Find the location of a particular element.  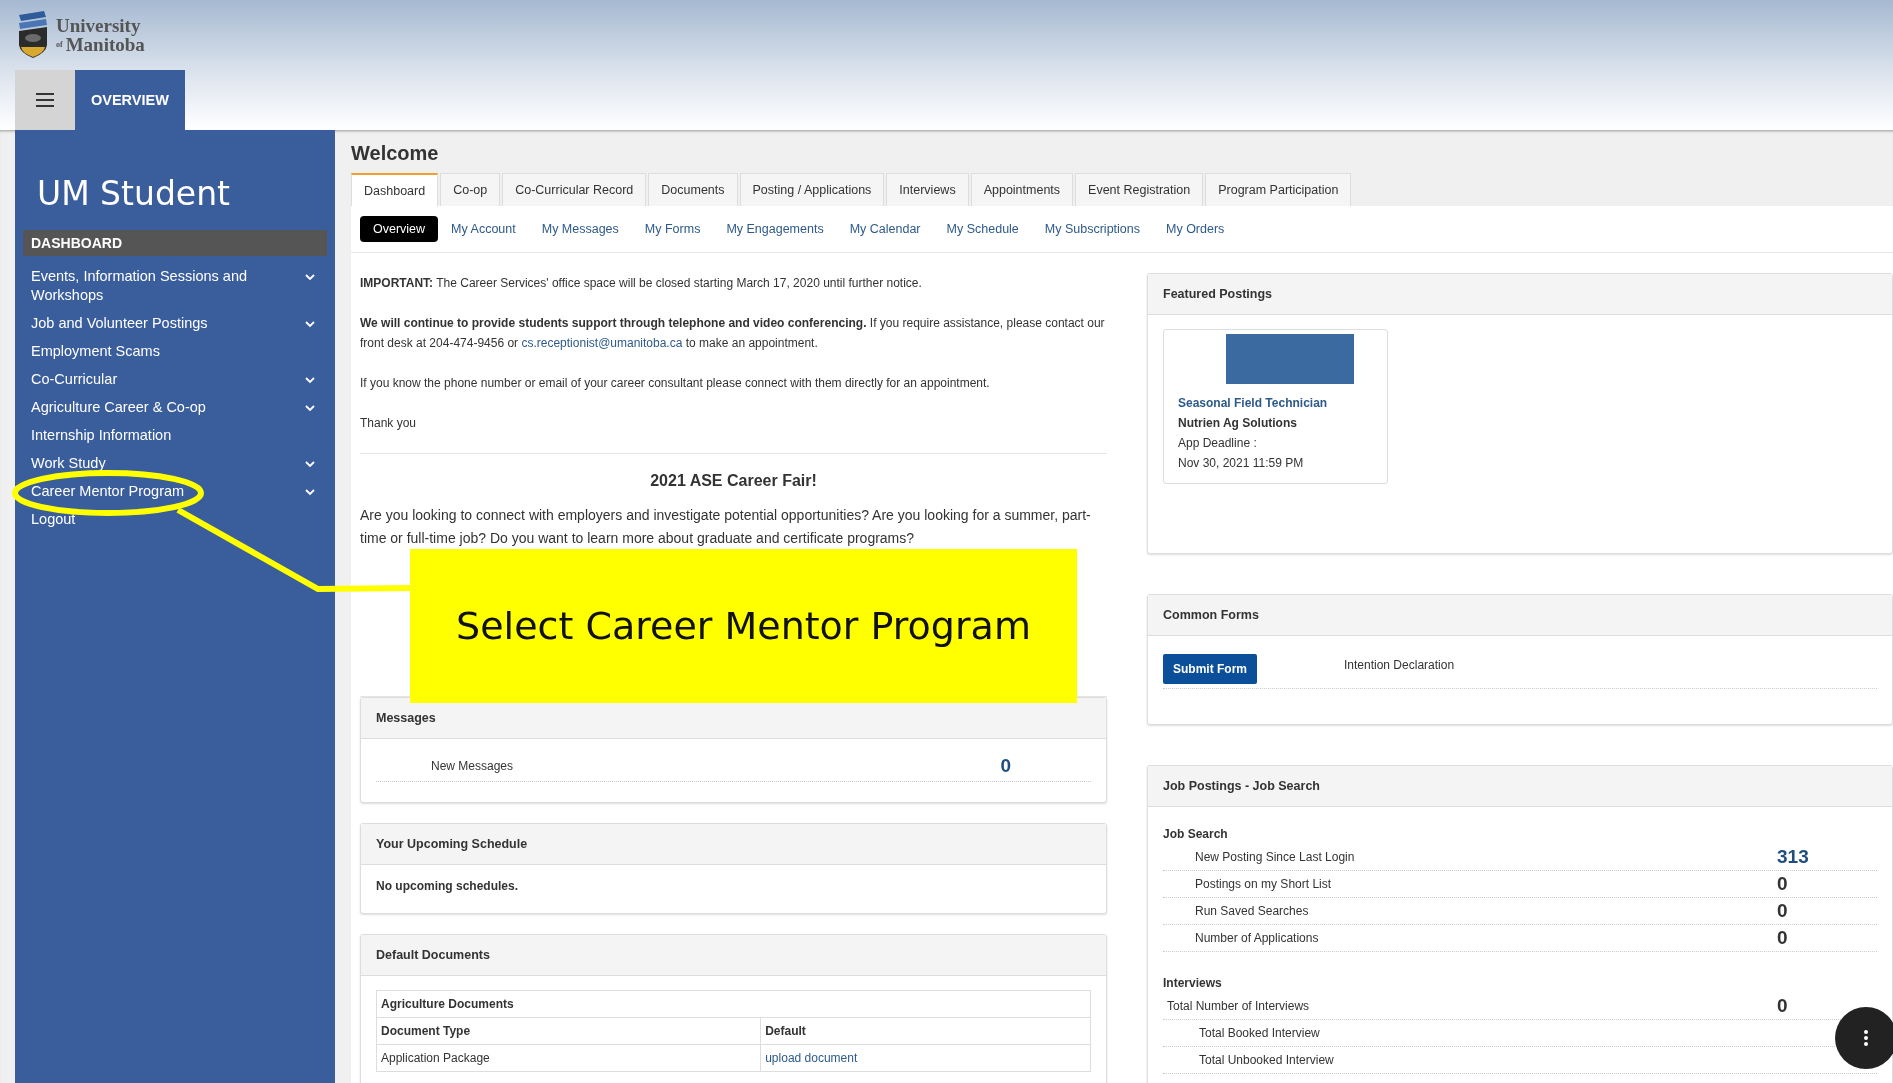

tab: Appointments is located at coordinates (1022, 189).